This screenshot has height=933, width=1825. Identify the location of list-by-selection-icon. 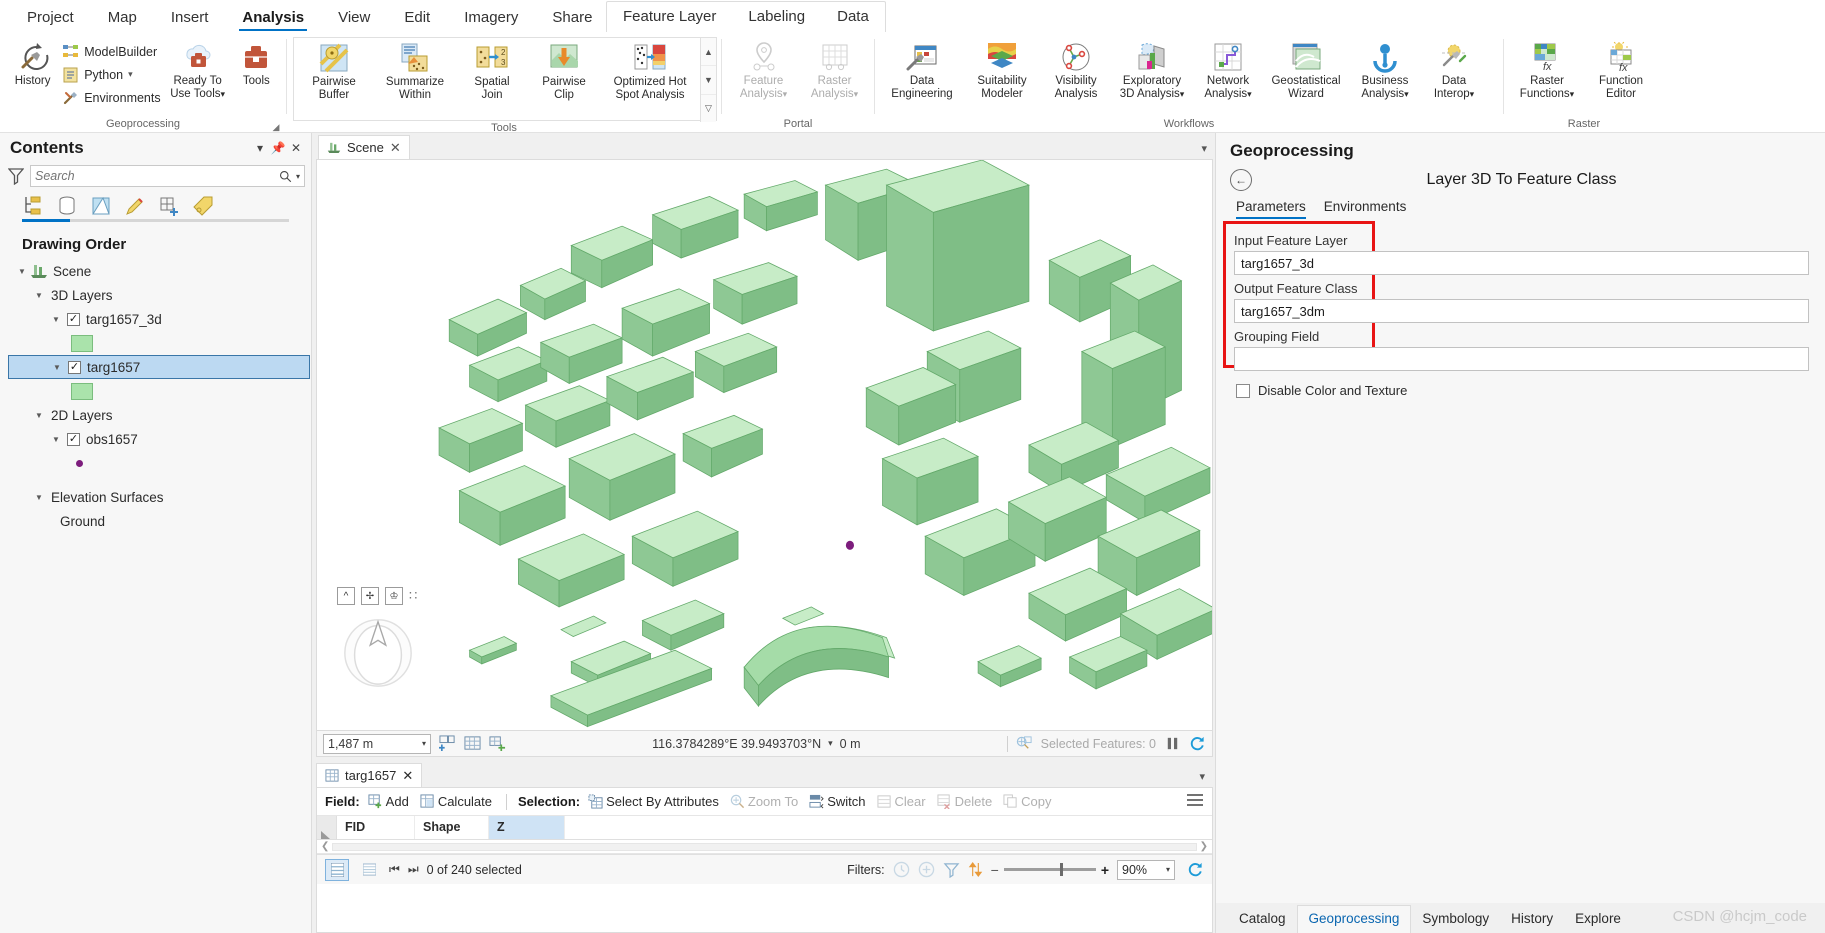
(101, 206).